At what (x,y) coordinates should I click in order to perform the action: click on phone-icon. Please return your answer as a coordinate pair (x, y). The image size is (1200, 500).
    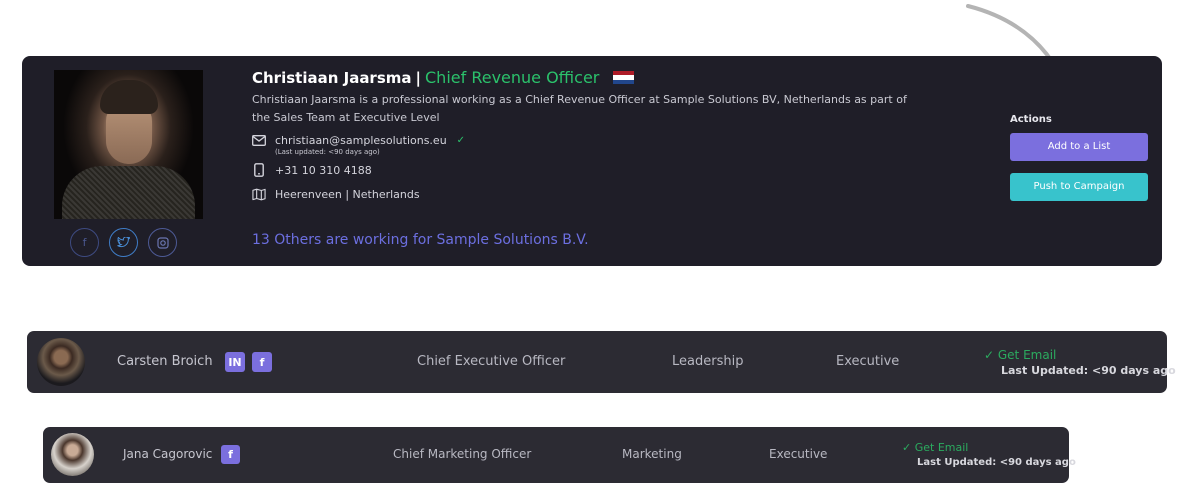
    Looking at the image, I should click on (259, 170).